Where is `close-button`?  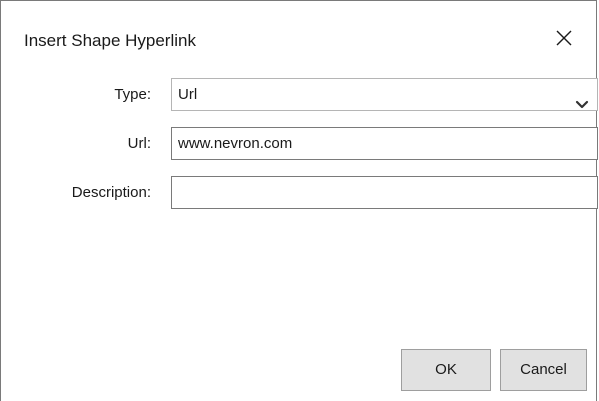
close-button is located at coordinates (564, 38).